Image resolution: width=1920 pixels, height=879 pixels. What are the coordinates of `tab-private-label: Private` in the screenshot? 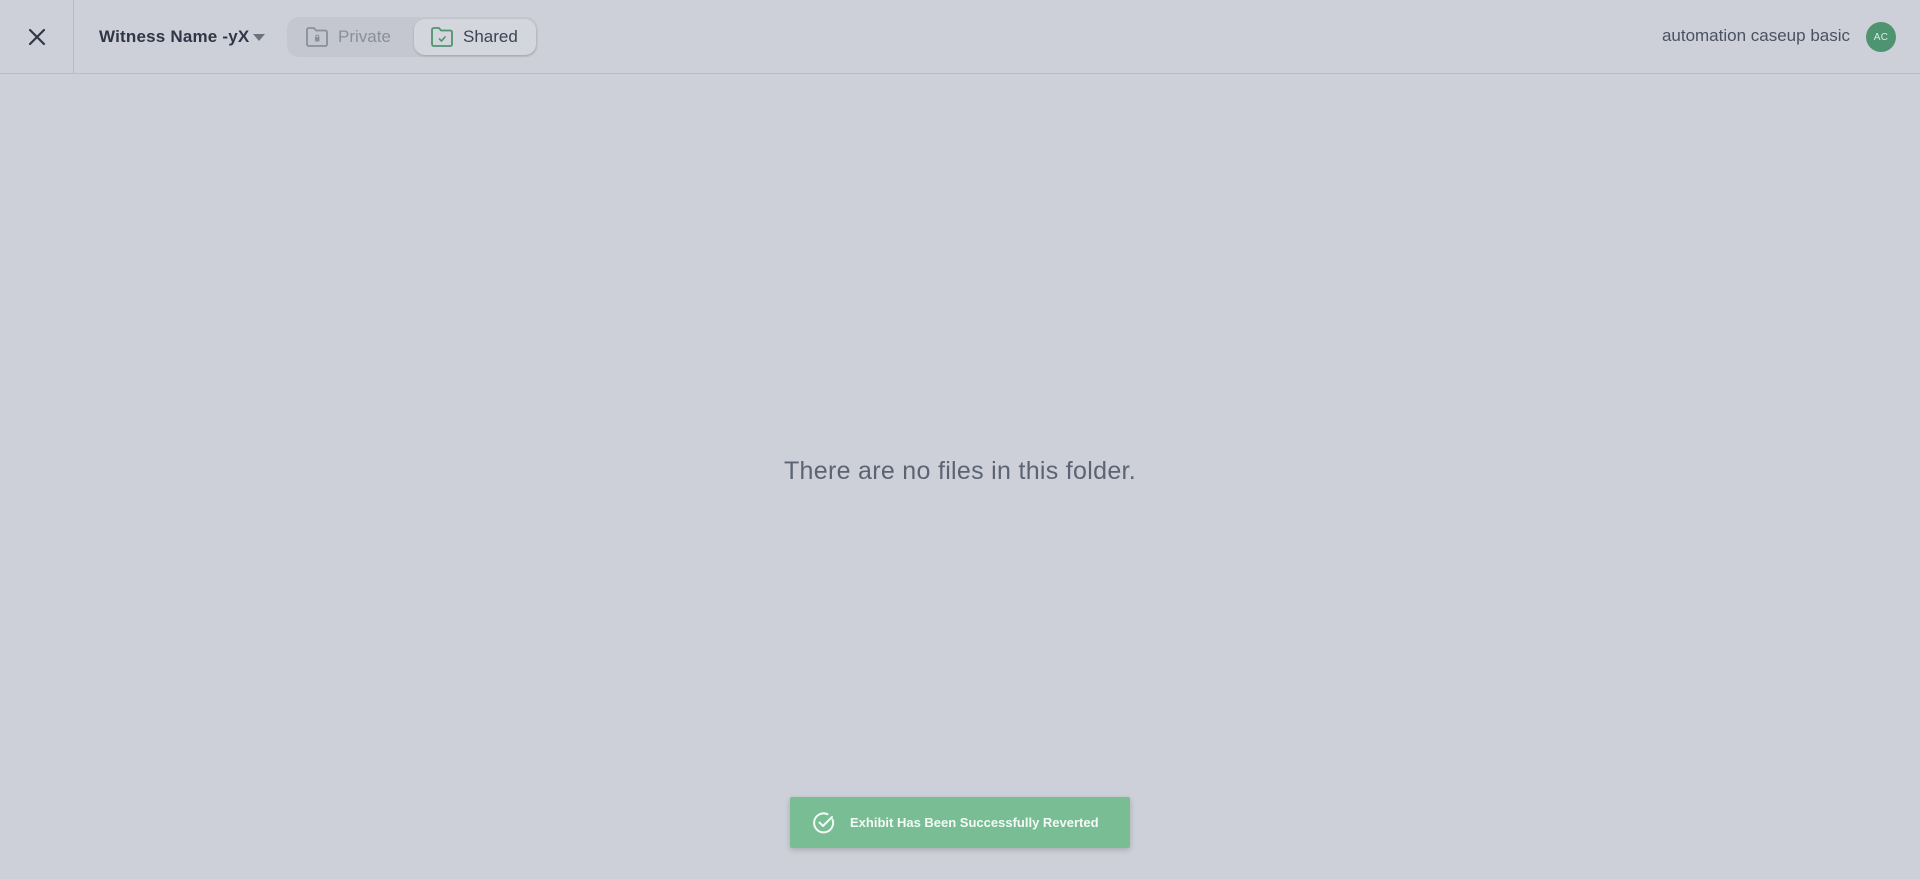 It's located at (364, 36).